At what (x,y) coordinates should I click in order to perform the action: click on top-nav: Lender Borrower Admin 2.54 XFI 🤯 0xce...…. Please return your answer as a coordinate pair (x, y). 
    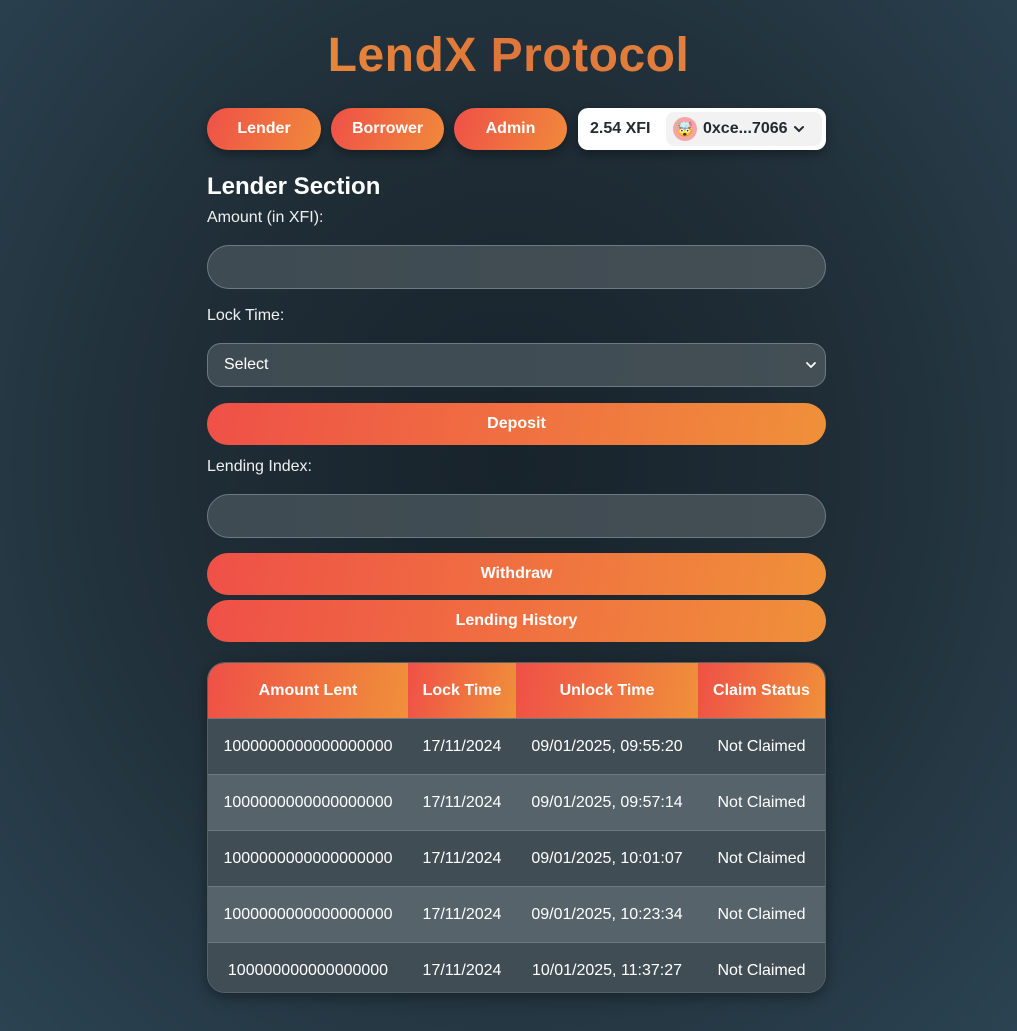
    Looking at the image, I should click on (516, 129).